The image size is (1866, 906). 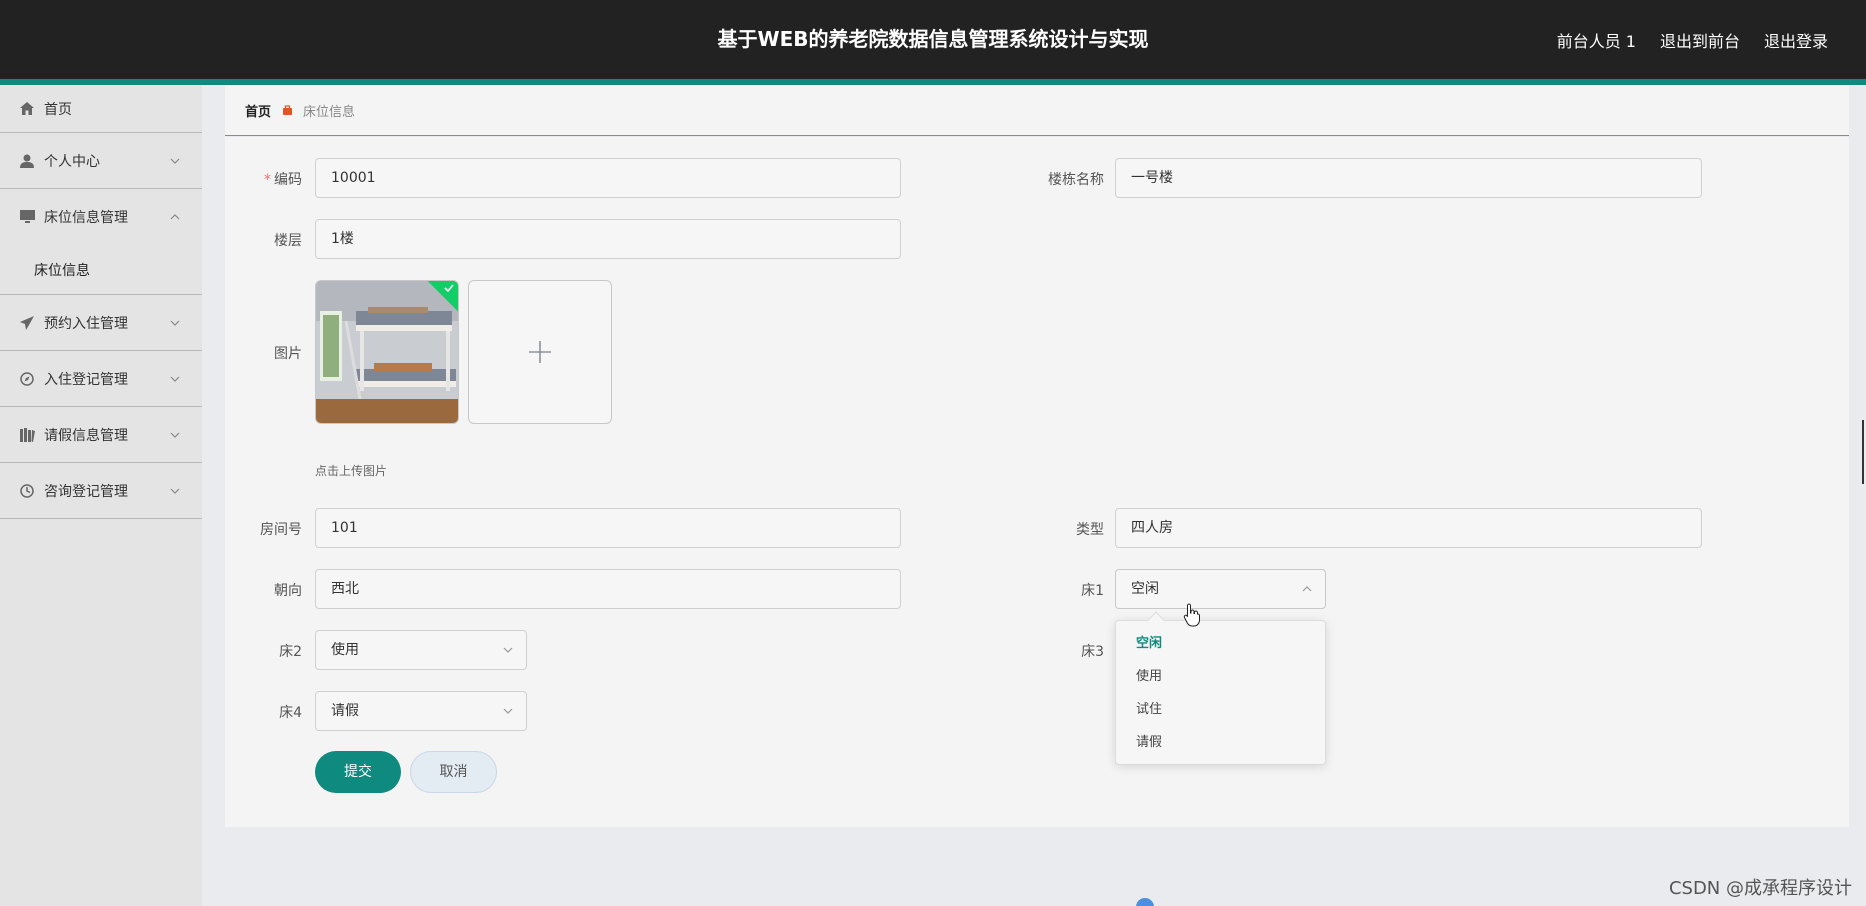 What do you see at coordinates (345, 711) in the screenshot?
I see `bed4-select-value: 请假` at bounding box center [345, 711].